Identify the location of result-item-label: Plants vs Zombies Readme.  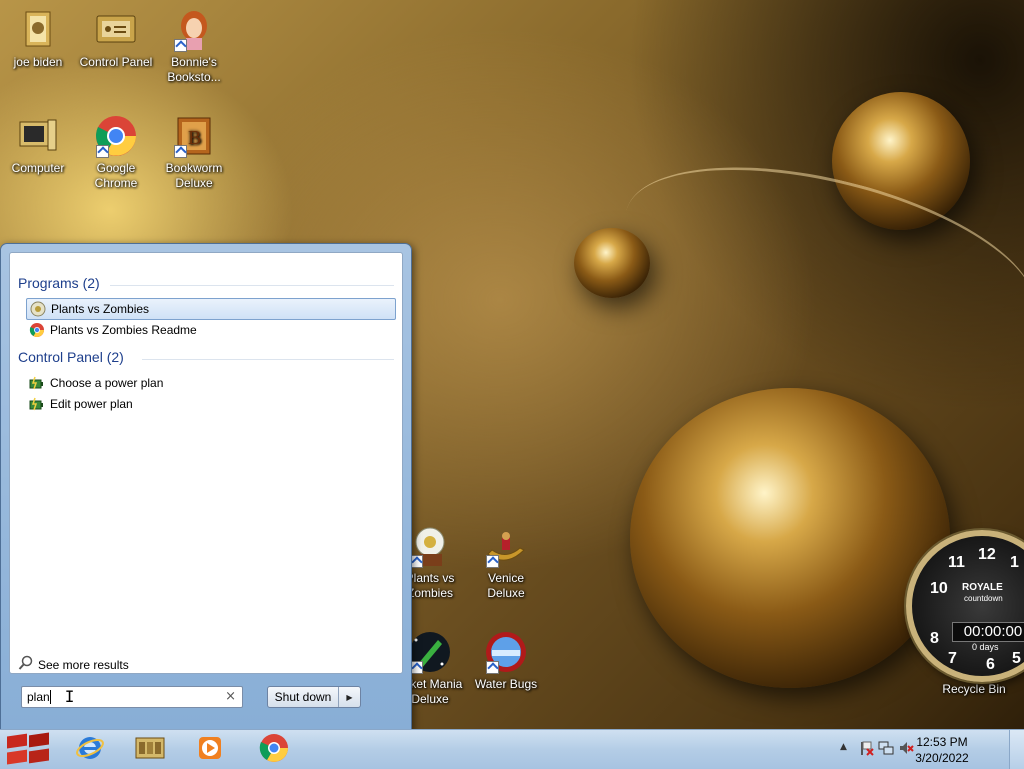
(123, 330).